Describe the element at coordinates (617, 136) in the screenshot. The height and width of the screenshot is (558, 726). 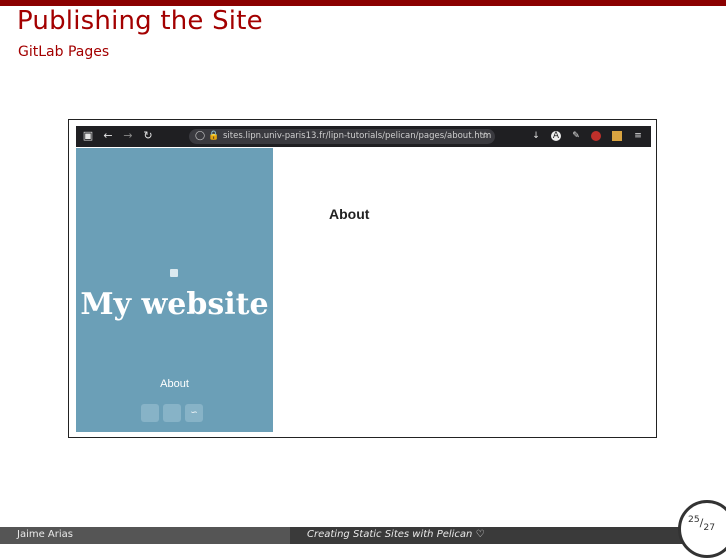
I see `grid-icon` at that location.